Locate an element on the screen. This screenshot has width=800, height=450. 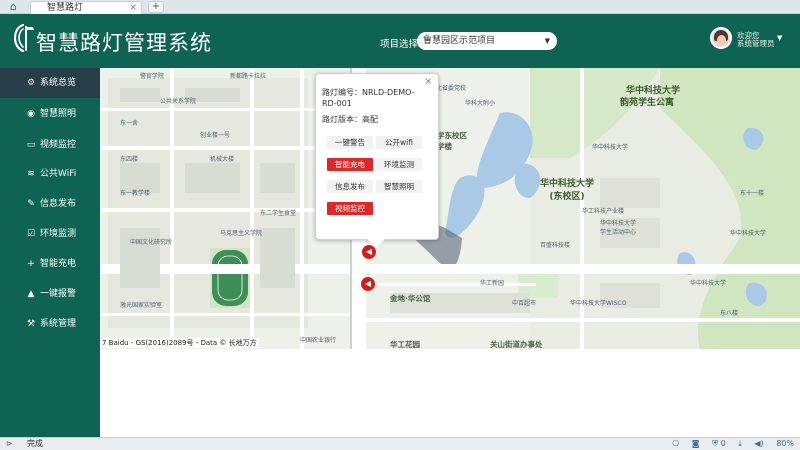
lamp-marker: ◀ is located at coordinates (368, 284).